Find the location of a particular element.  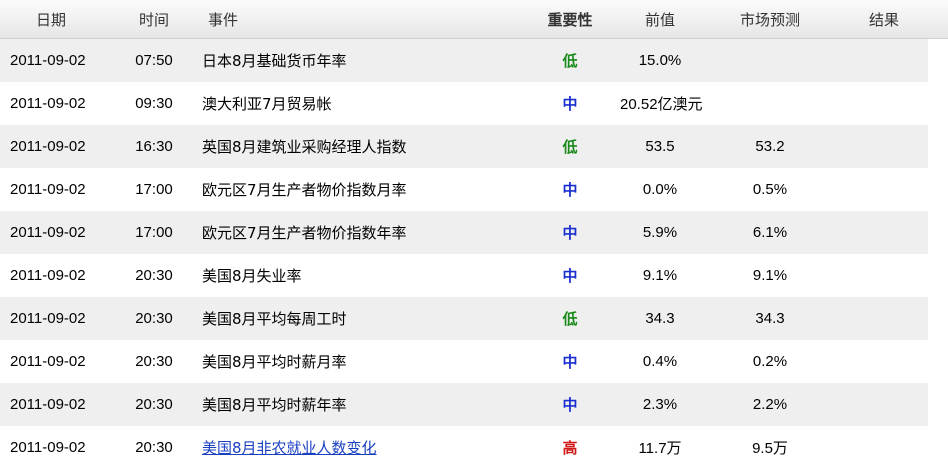

table-row: 2011-09-02 09:30 澳大利亚7月贸易帐 中 20.52亿澳元 is located at coordinates (474, 103).